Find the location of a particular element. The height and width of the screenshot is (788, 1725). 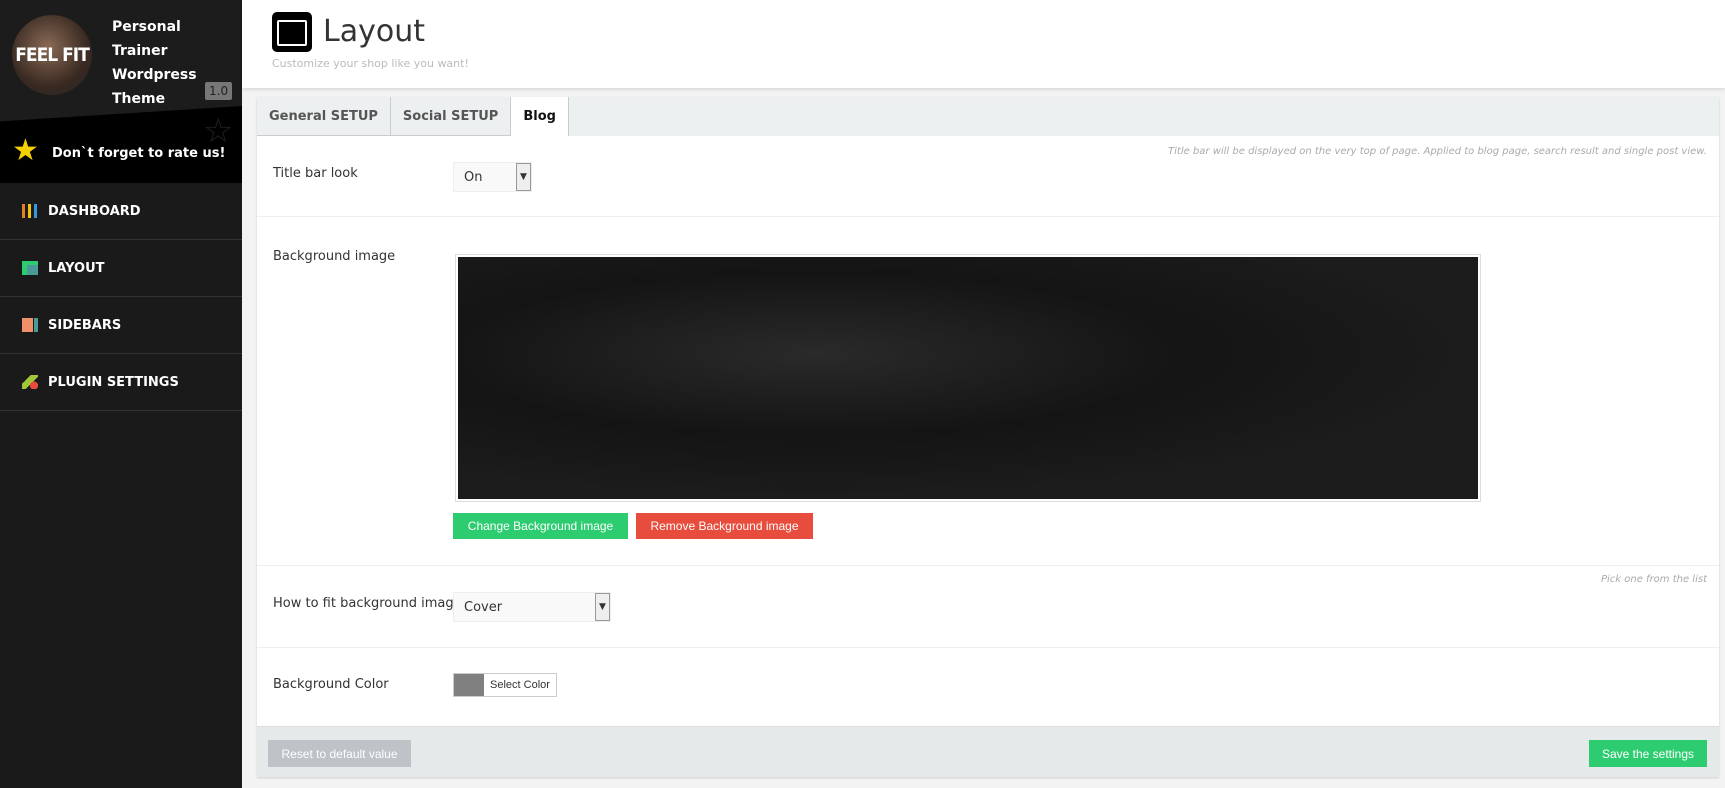

page-subtitle: Customize your shop like you want! is located at coordinates (370, 63).